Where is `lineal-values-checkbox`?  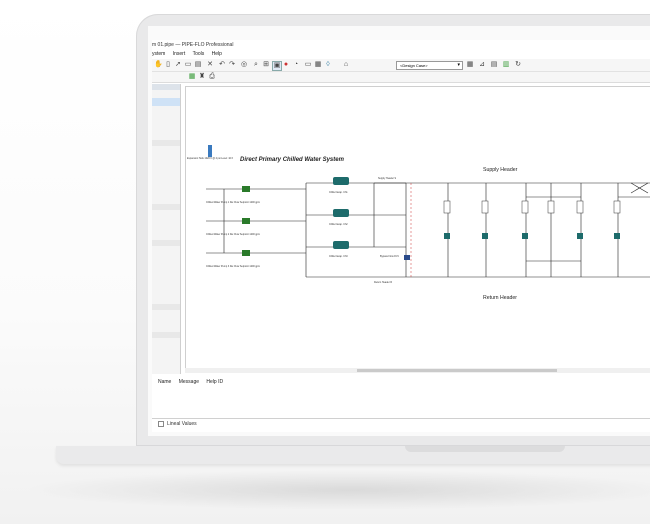 lineal-values-checkbox is located at coordinates (161, 423).